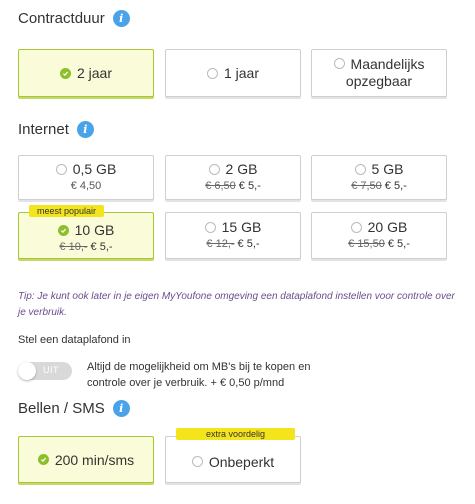  What do you see at coordinates (51, 370) in the screenshot?
I see `toggle-text: UIT` at bounding box center [51, 370].